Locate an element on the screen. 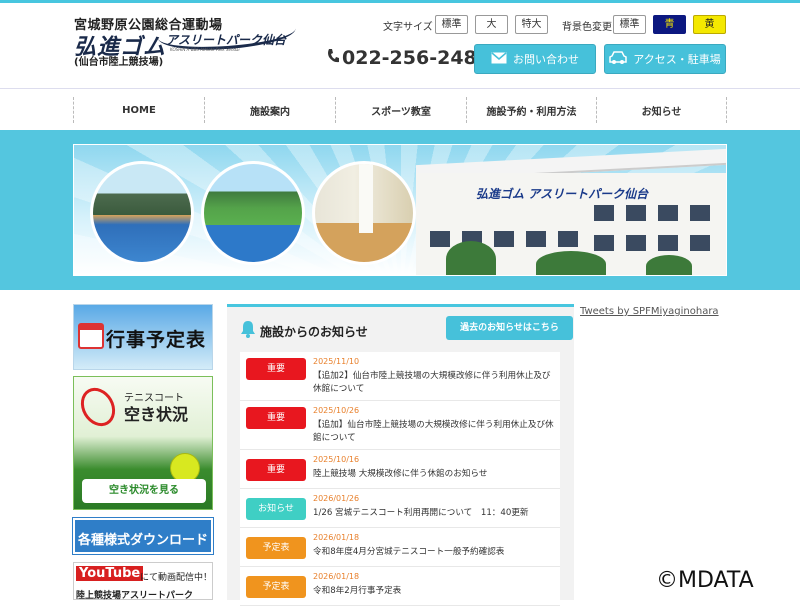  download-banner: 各種様式ダウンロード is located at coordinates (143, 536).